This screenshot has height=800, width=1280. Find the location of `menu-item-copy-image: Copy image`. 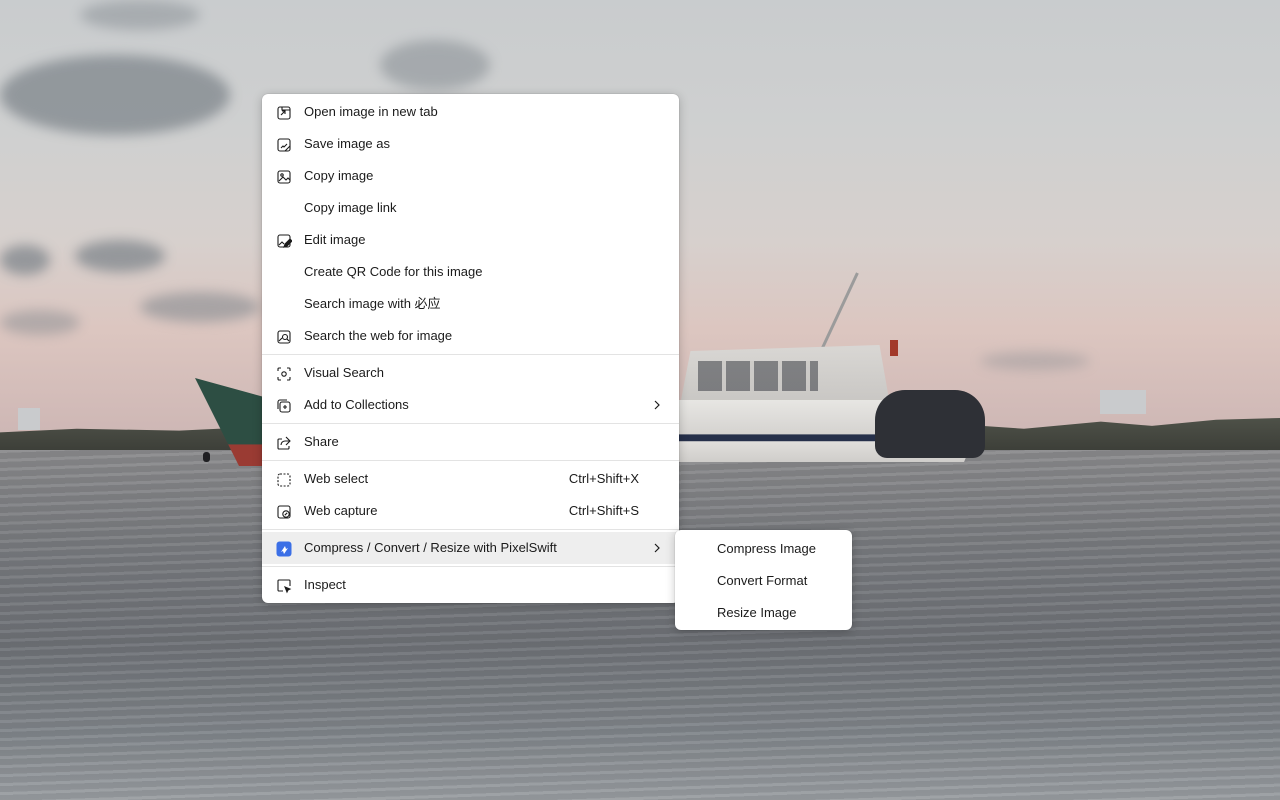

menu-item-copy-image: Copy image is located at coordinates (470, 176).